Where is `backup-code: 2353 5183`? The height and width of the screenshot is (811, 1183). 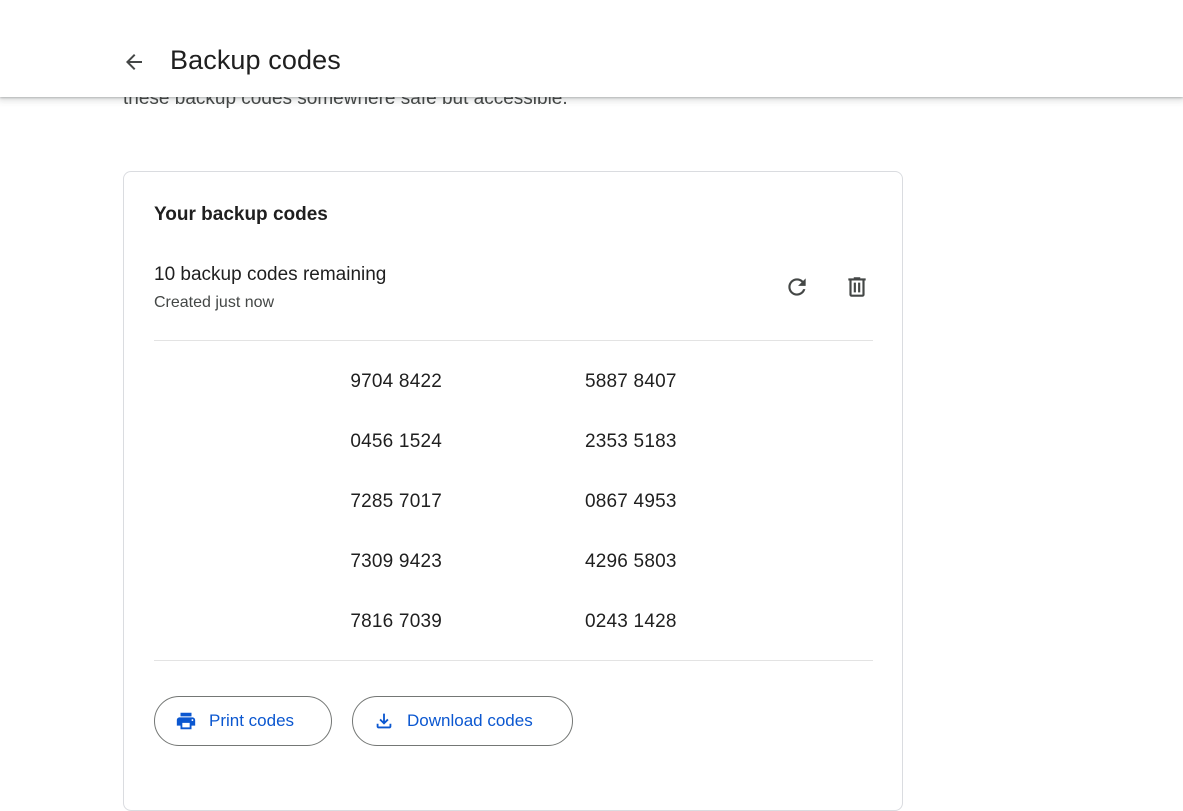 backup-code: 2353 5183 is located at coordinates (631, 441).